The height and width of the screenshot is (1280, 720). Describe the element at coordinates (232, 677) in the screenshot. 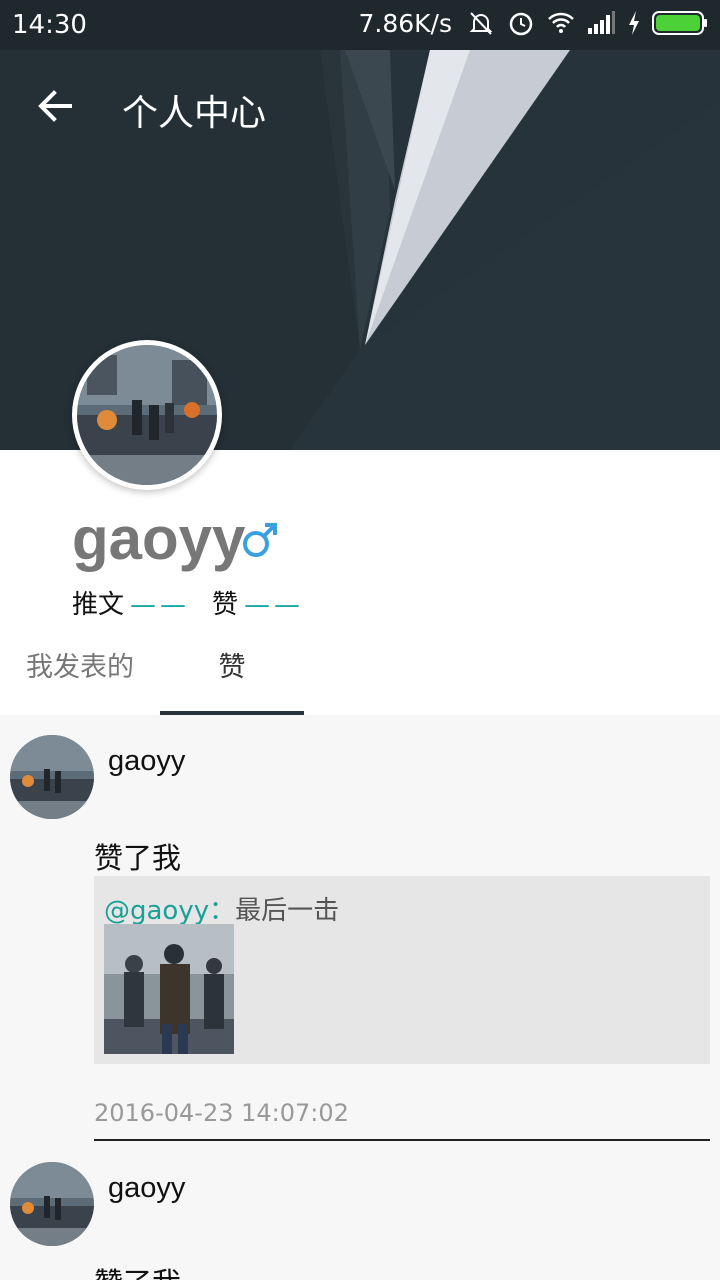

I see `tab-likes: 赞` at that location.